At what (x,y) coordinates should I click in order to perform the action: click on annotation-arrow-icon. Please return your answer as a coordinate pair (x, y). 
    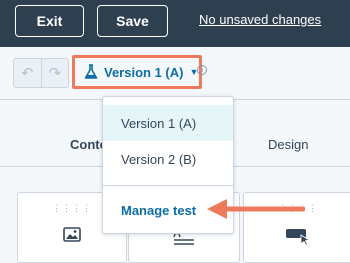
    Looking at the image, I should click on (256, 209).